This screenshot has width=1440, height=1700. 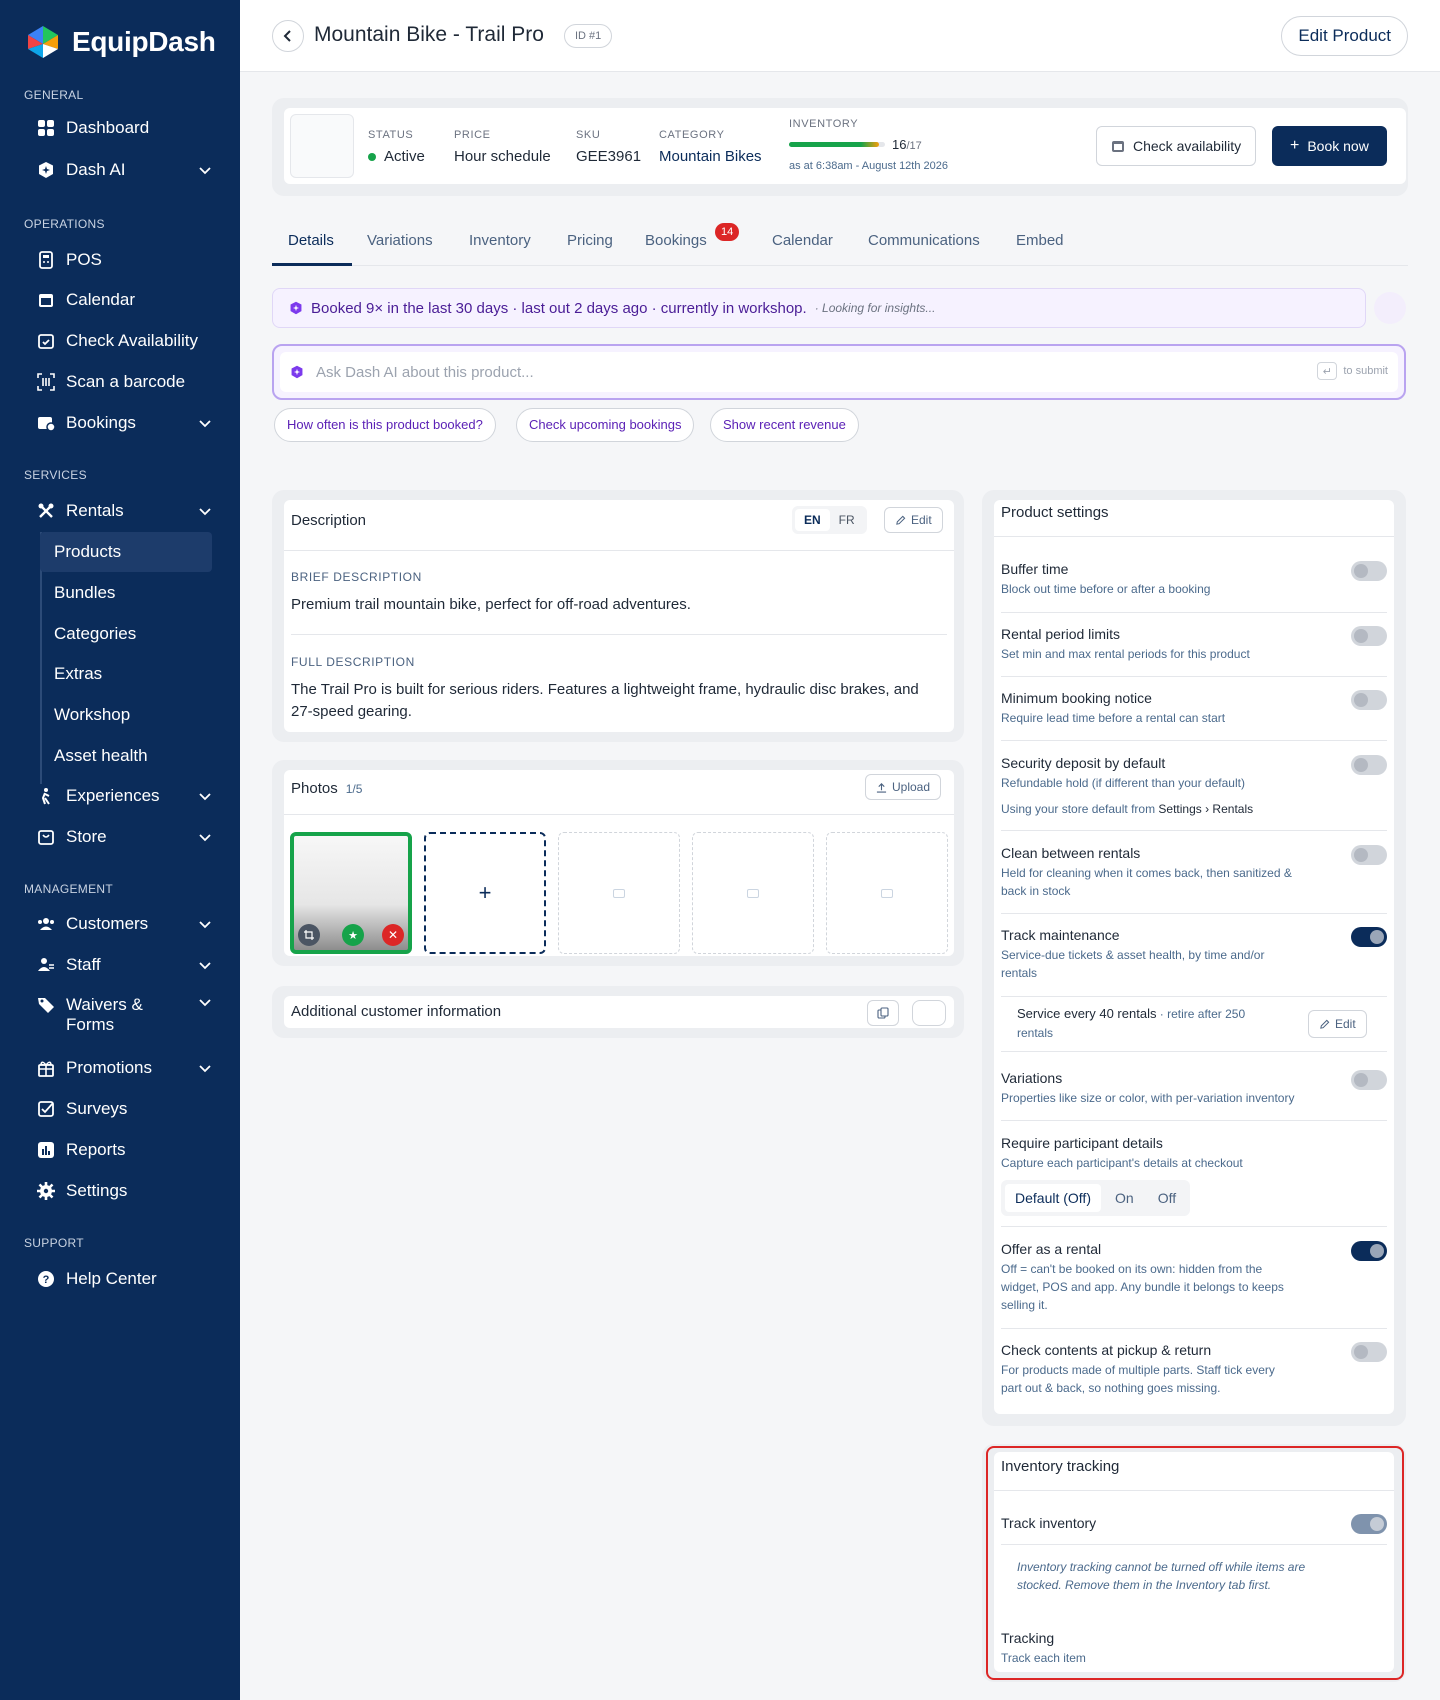 What do you see at coordinates (126, 634) in the screenshot?
I see `sidebar-item-categories: Categories` at bounding box center [126, 634].